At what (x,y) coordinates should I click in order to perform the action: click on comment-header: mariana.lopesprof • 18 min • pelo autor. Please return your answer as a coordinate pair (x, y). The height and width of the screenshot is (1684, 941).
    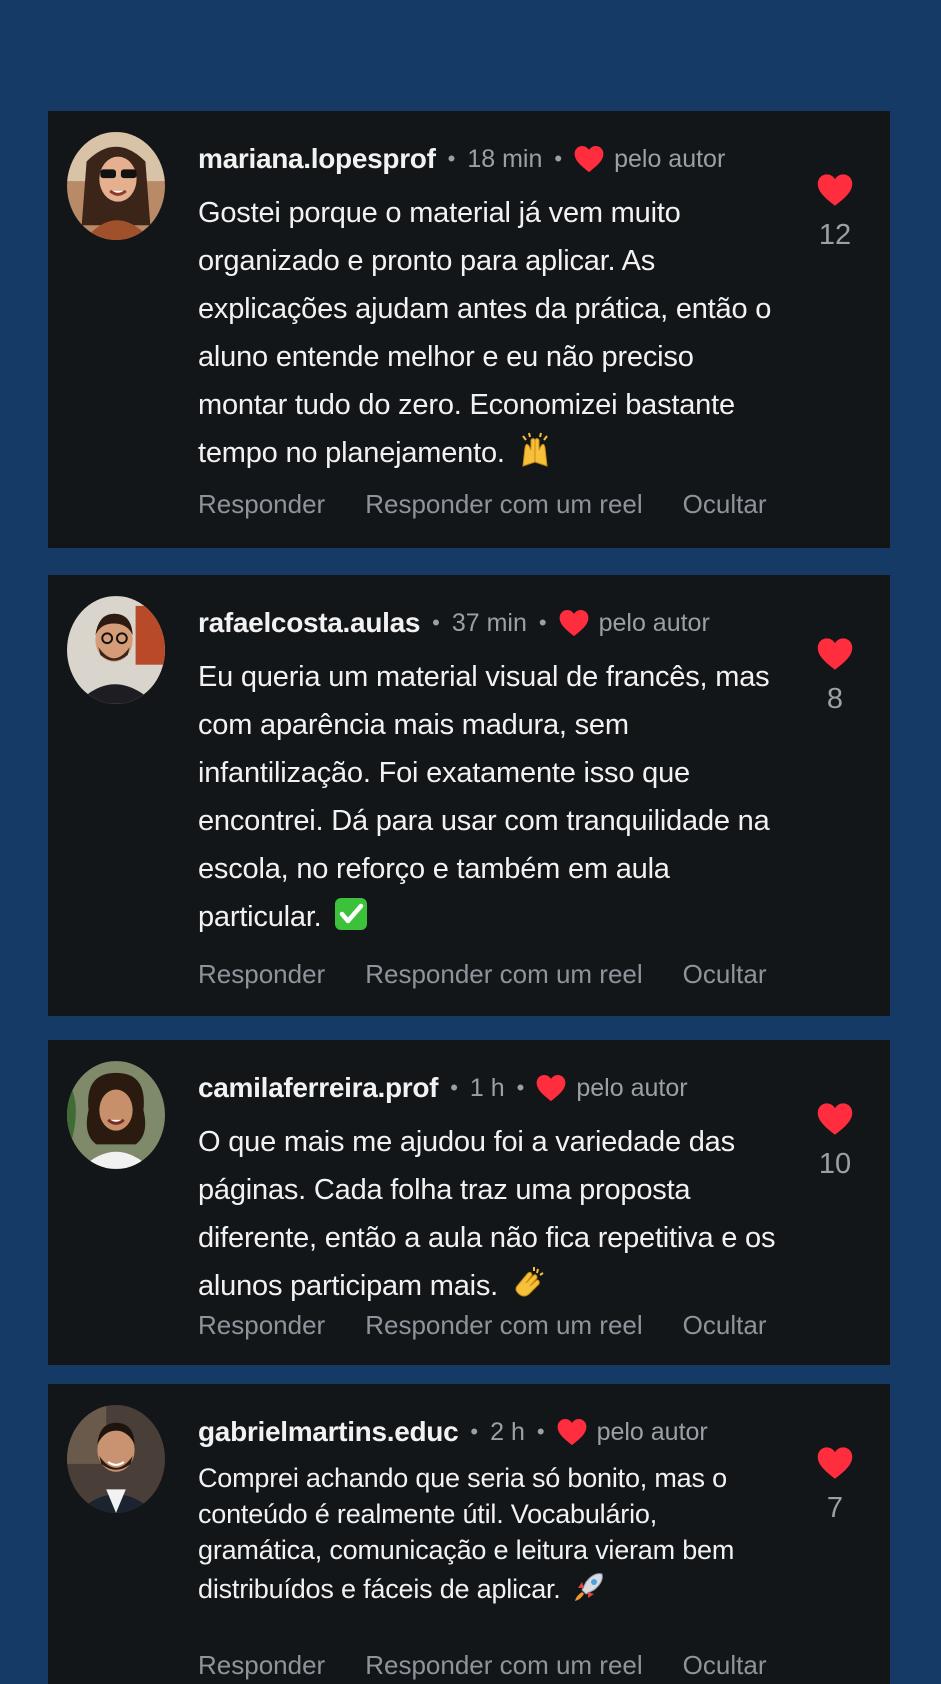
    Looking at the image, I should click on (461, 159).